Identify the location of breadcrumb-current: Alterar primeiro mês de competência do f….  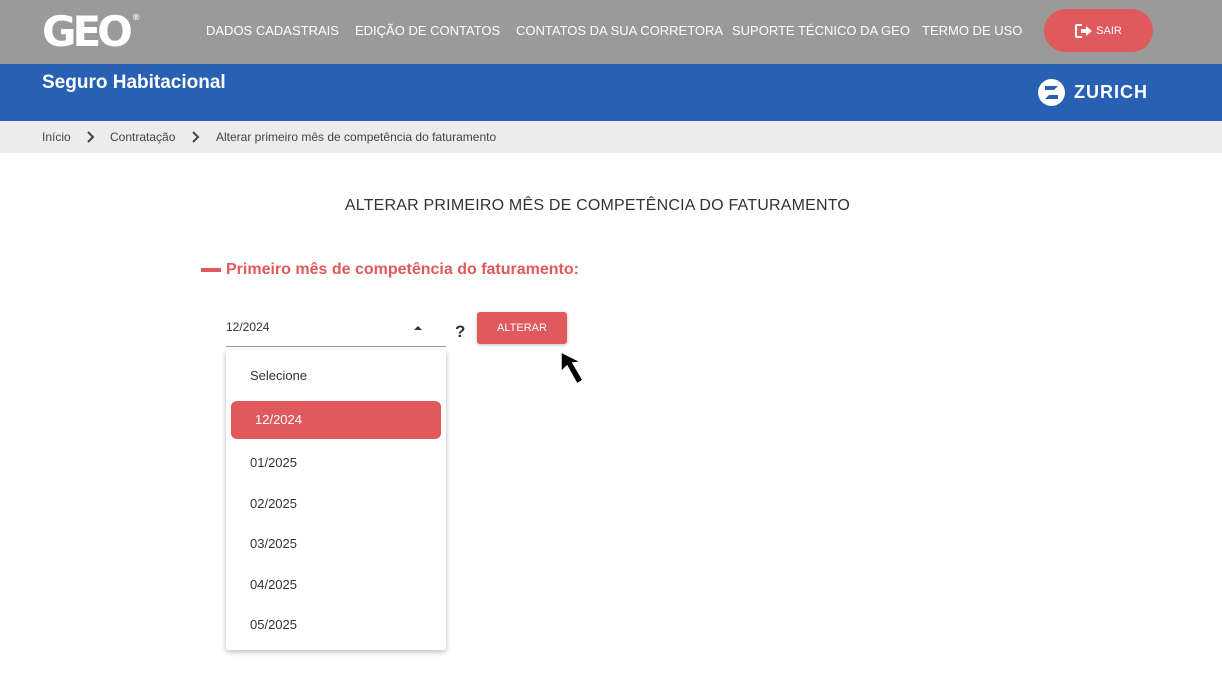
(356, 137).